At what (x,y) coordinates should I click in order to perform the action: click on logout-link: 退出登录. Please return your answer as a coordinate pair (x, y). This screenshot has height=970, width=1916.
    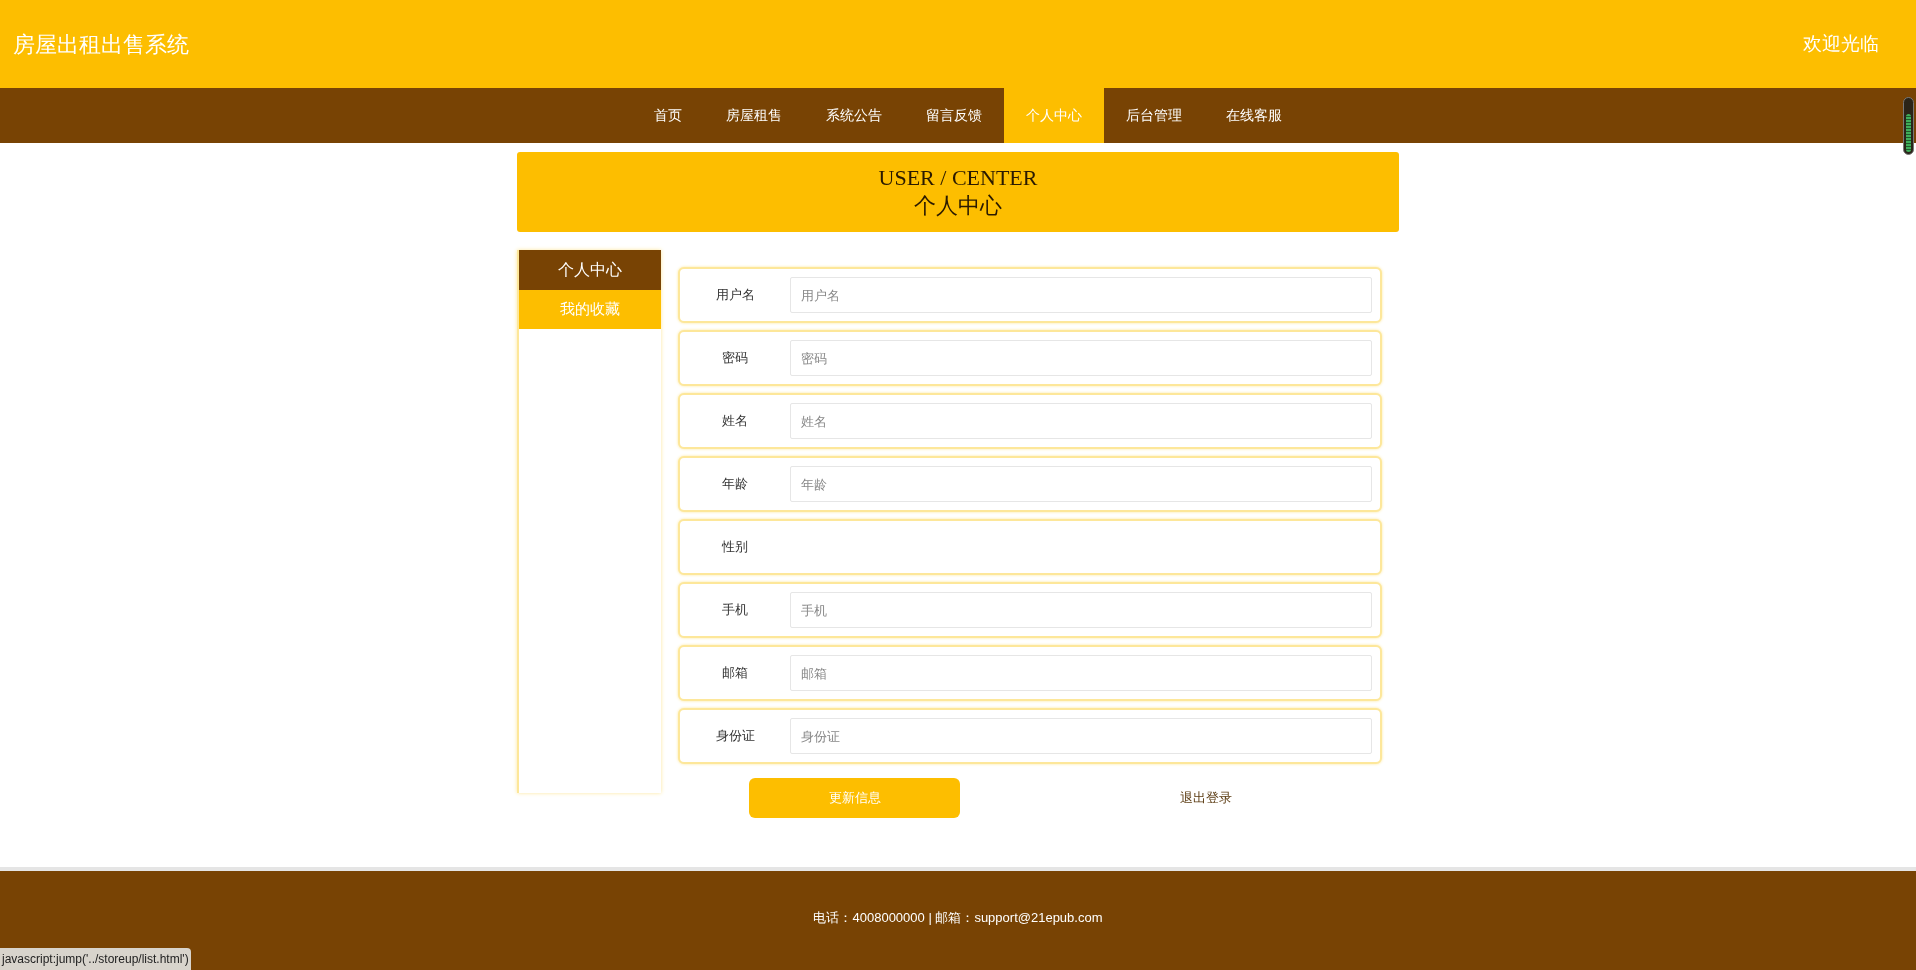
    Looking at the image, I should click on (1206, 798).